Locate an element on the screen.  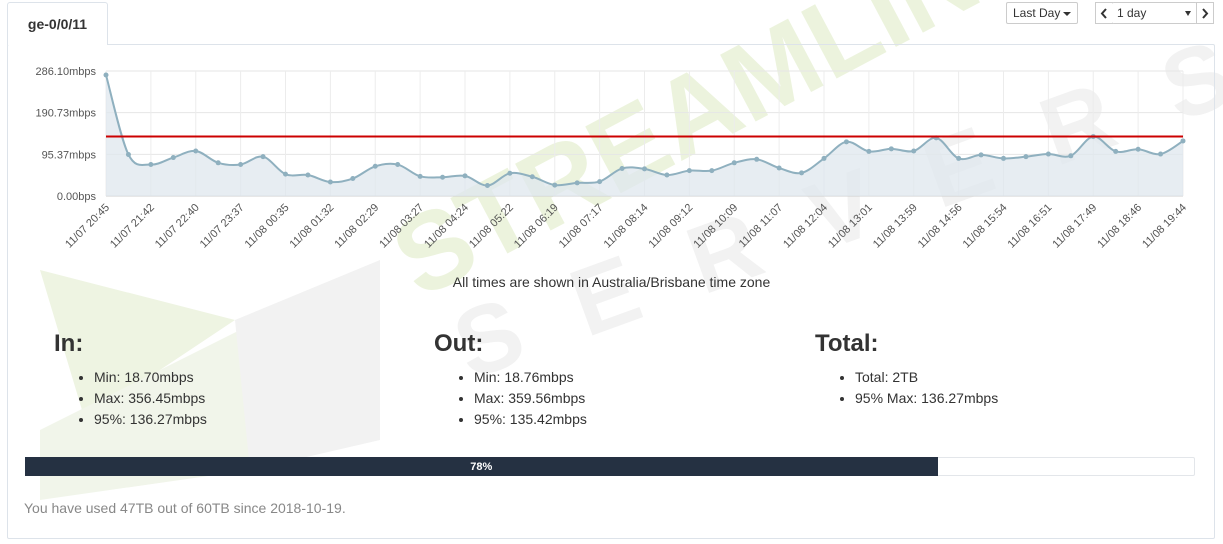
x-tick-label: 11/08 02:29 is located at coordinates (356, 226).